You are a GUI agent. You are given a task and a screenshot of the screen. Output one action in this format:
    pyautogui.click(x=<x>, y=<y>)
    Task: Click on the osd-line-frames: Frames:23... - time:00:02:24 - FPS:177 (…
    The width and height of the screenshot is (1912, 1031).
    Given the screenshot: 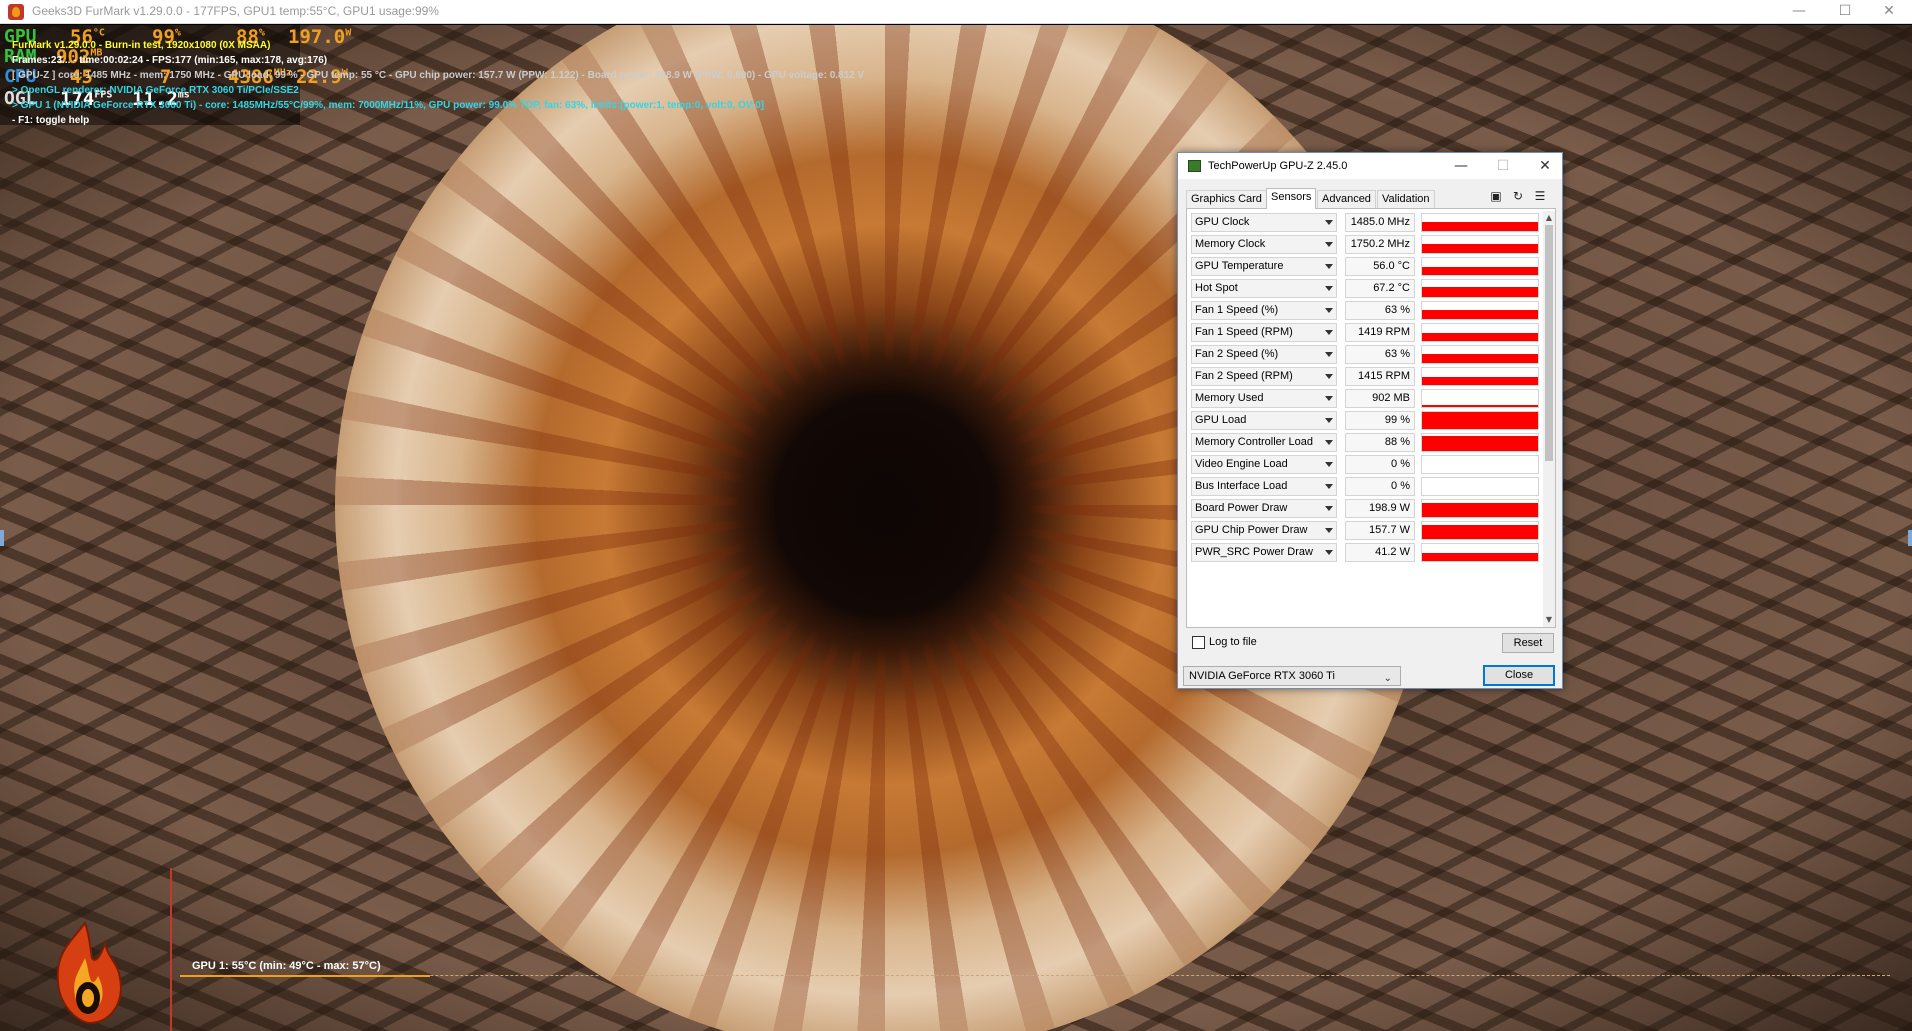 What is the action you would take?
    pyautogui.click(x=170, y=60)
    